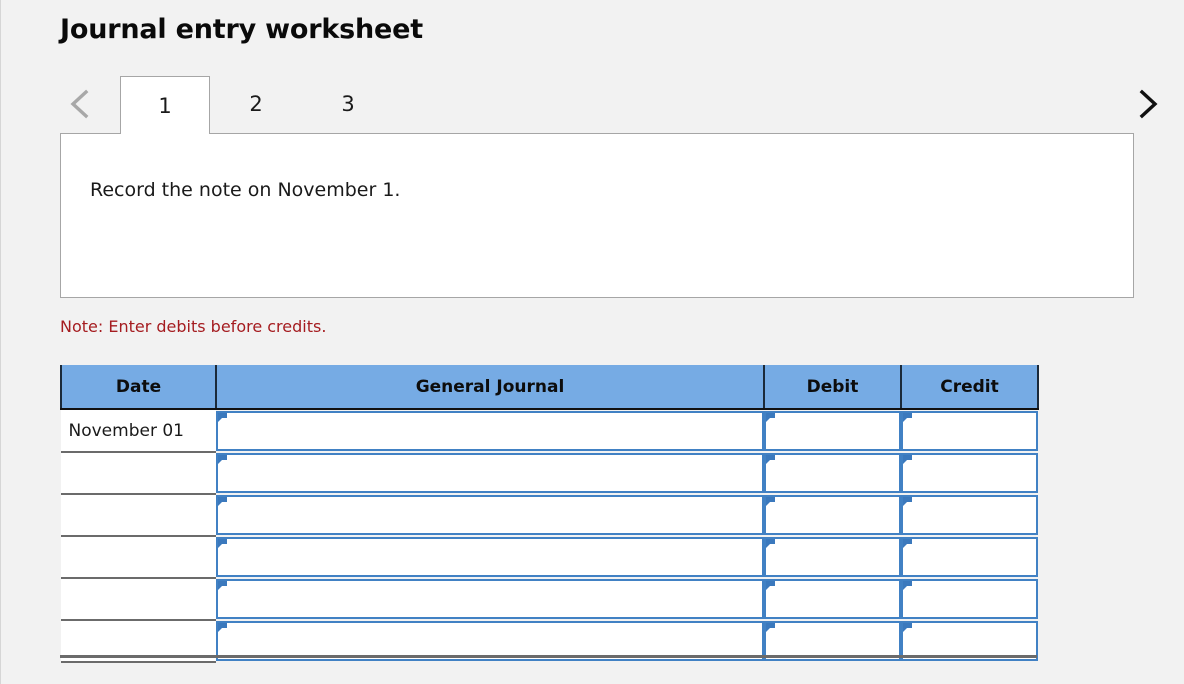  What do you see at coordinates (494, 515) in the screenshot?
I see `row-3-account-input` at bounding box center [494, 515].